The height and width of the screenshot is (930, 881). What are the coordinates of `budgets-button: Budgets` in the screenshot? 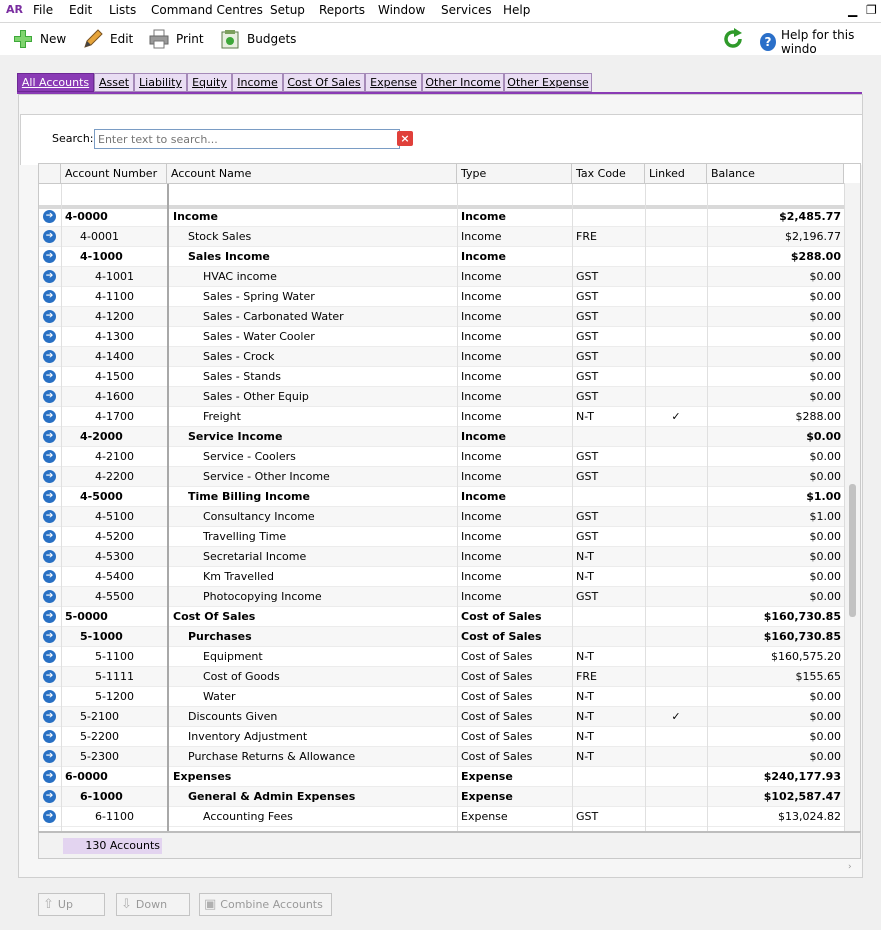 It's located at (257, 39).